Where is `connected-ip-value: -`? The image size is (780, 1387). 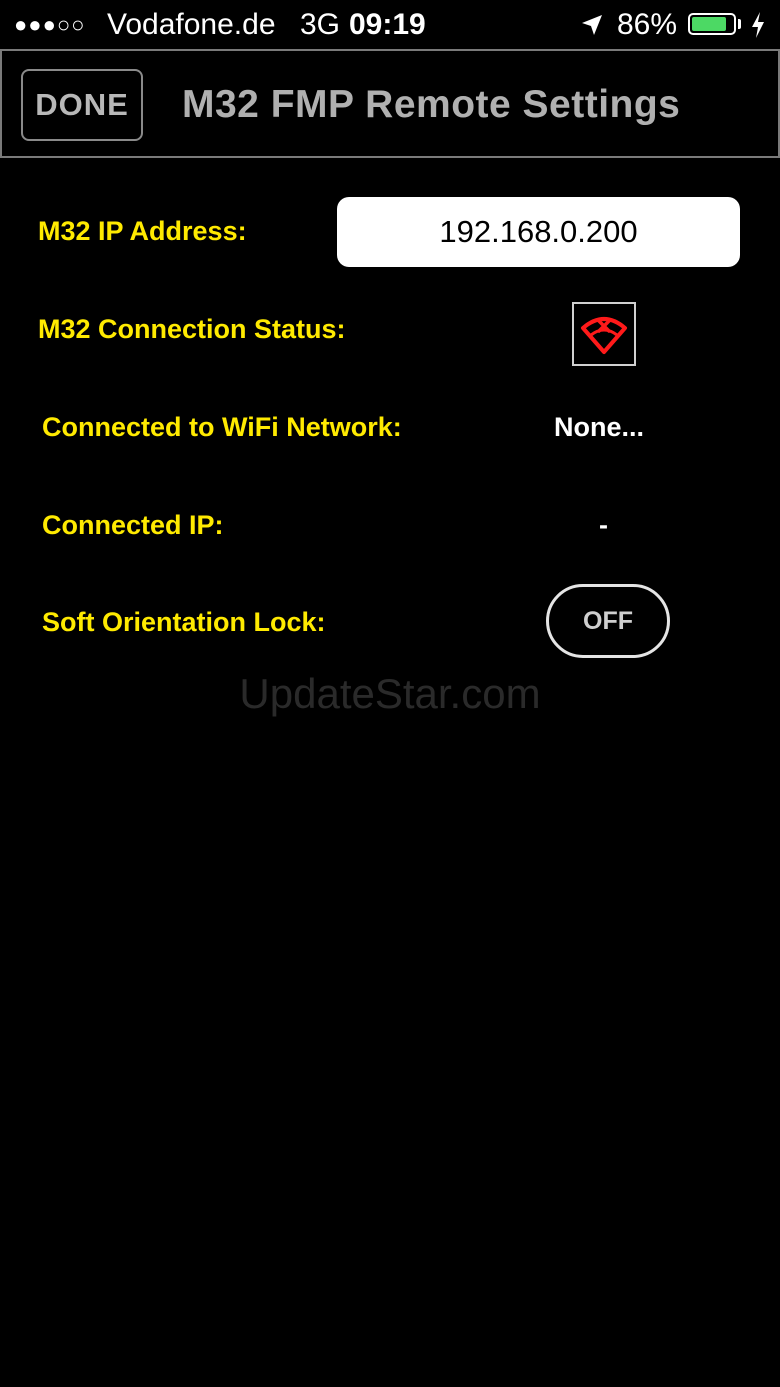
connected-ip-value: - is located at coordinates (603, 525).